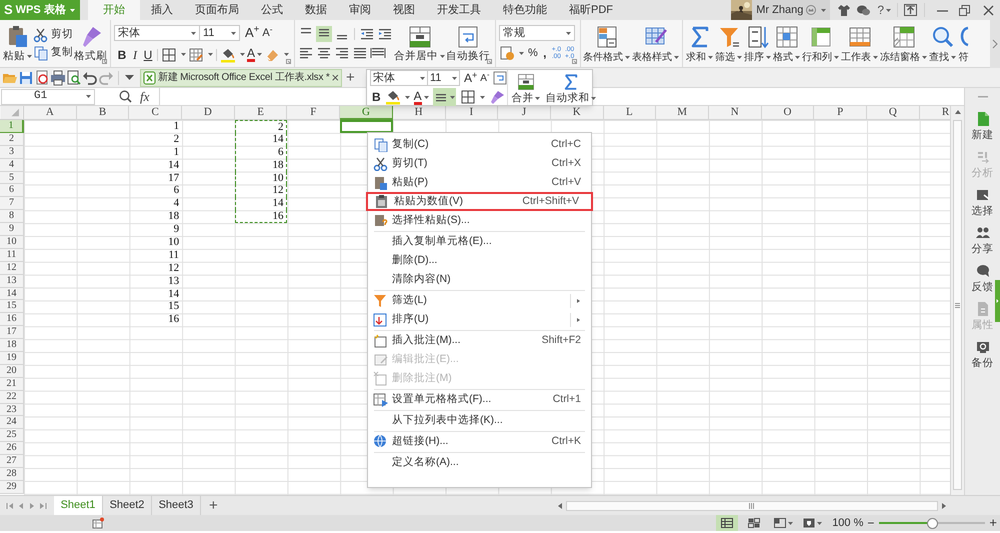 The width and height of the screenshot is (1000, 533). Describe the element at coordinates (561, 340) in the screenshot. I see `shortcut-text: Shift+F2` at that location.